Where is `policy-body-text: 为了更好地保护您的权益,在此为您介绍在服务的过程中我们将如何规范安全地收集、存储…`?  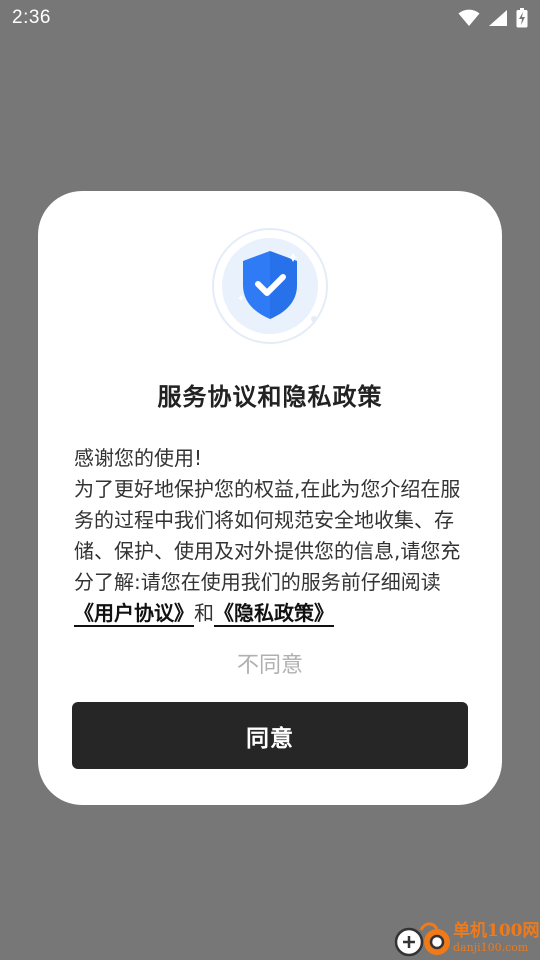
policy-body-text: 为了更好地保护您的权益,在此为您介绍在服务的过程中我们将如何规范安全地收集、存储… is located at coordinates (267, 535).